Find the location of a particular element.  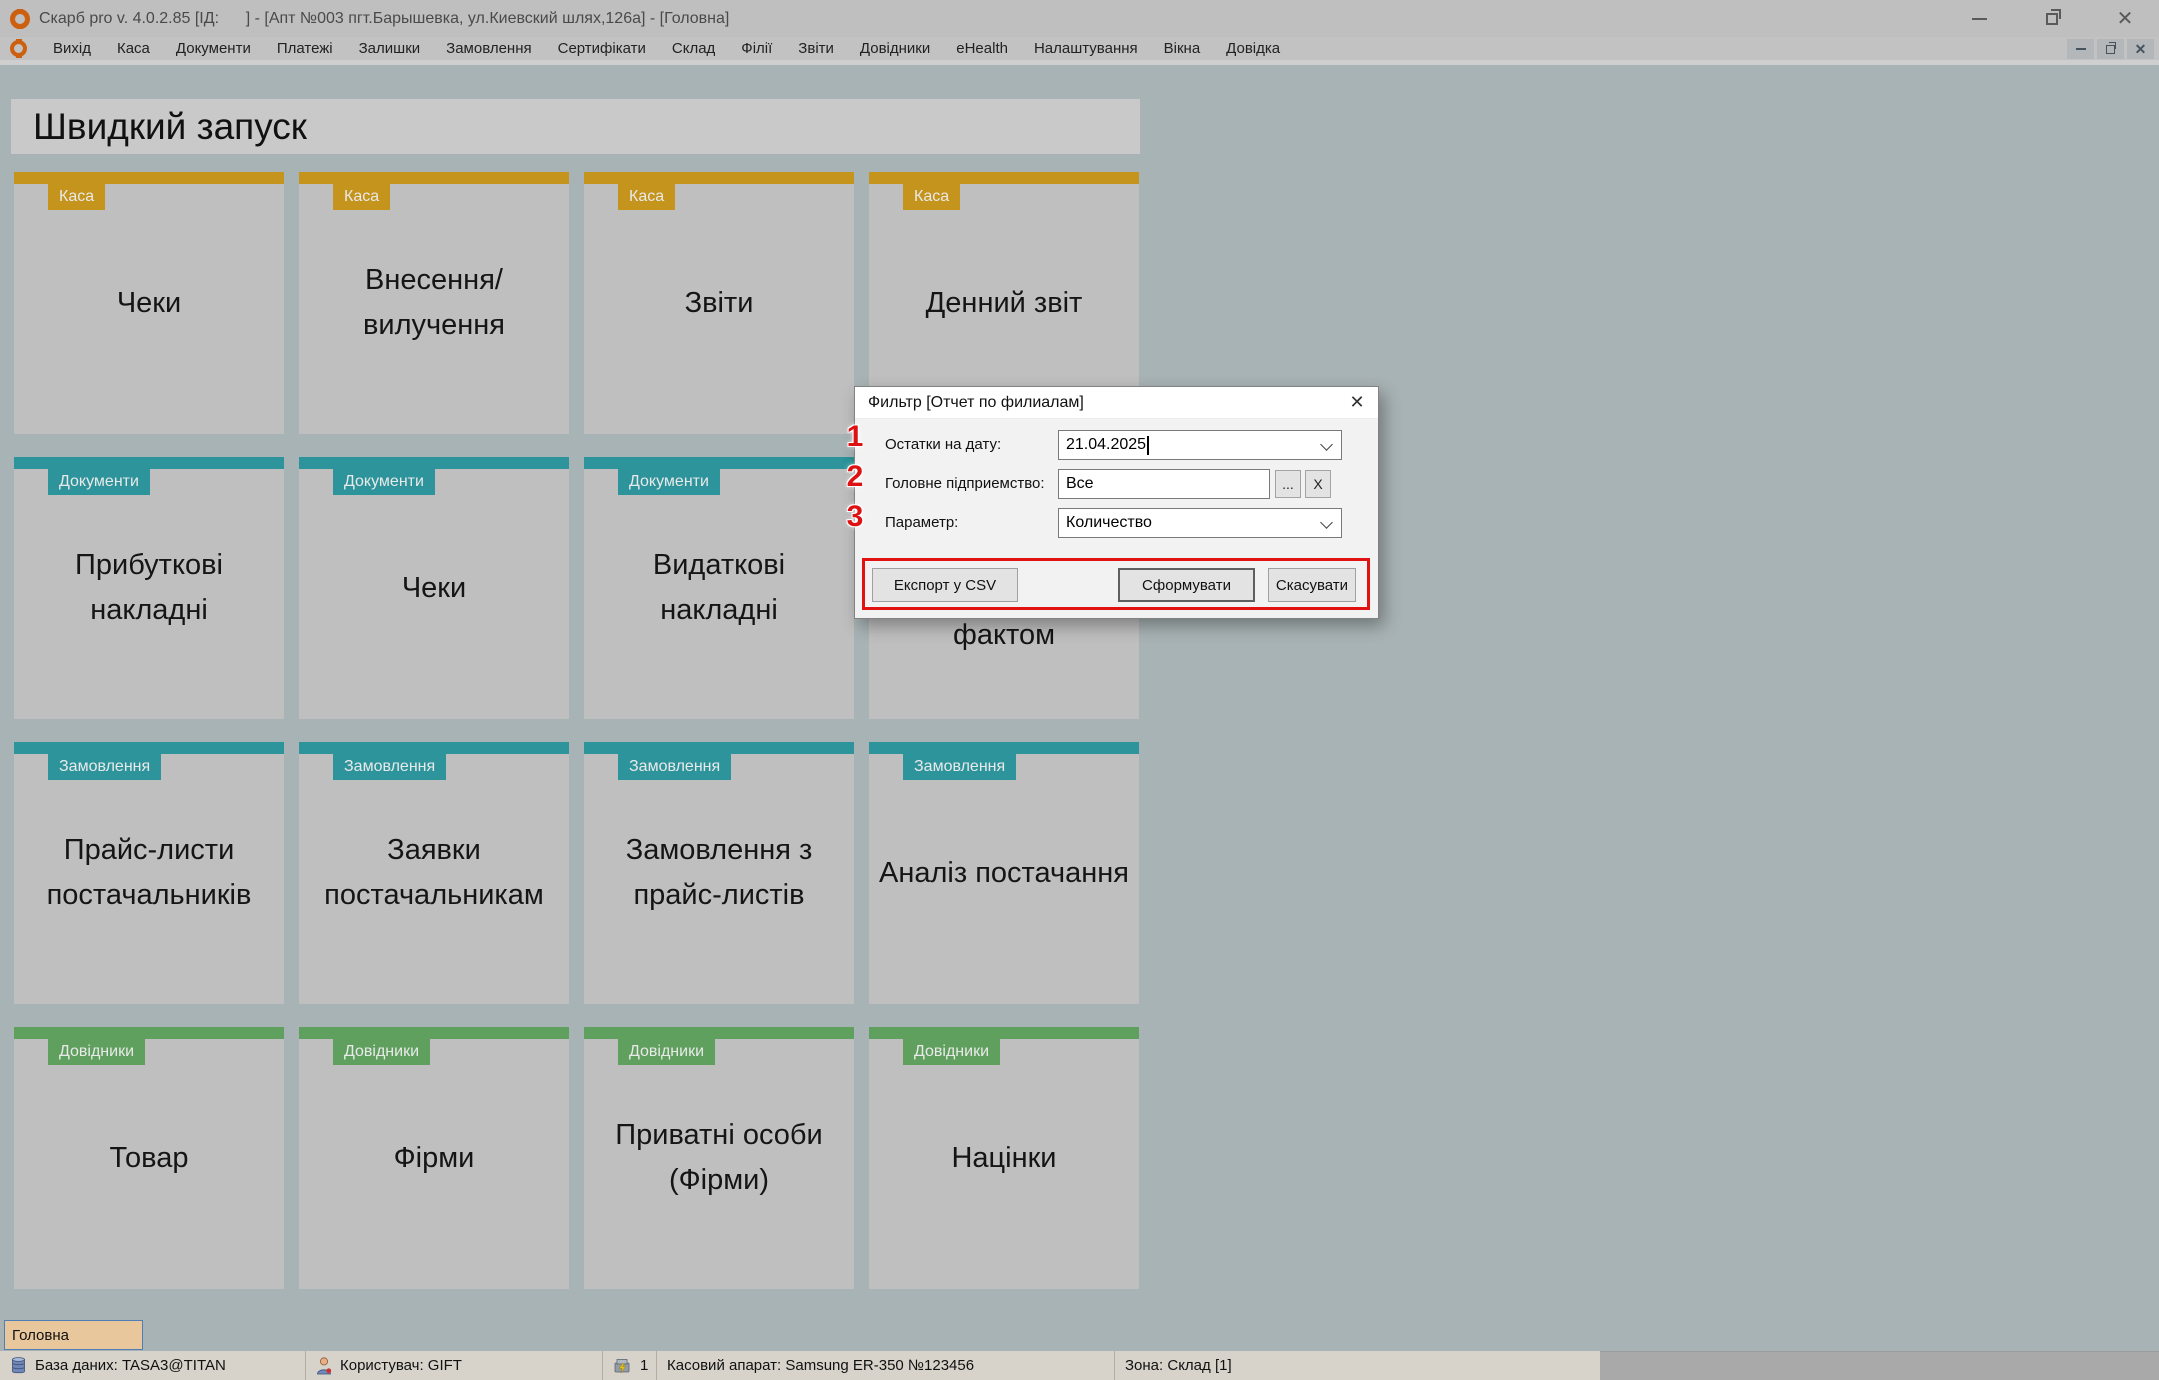

menu-item-kasa: Каса is located at coordinates (133, 48).